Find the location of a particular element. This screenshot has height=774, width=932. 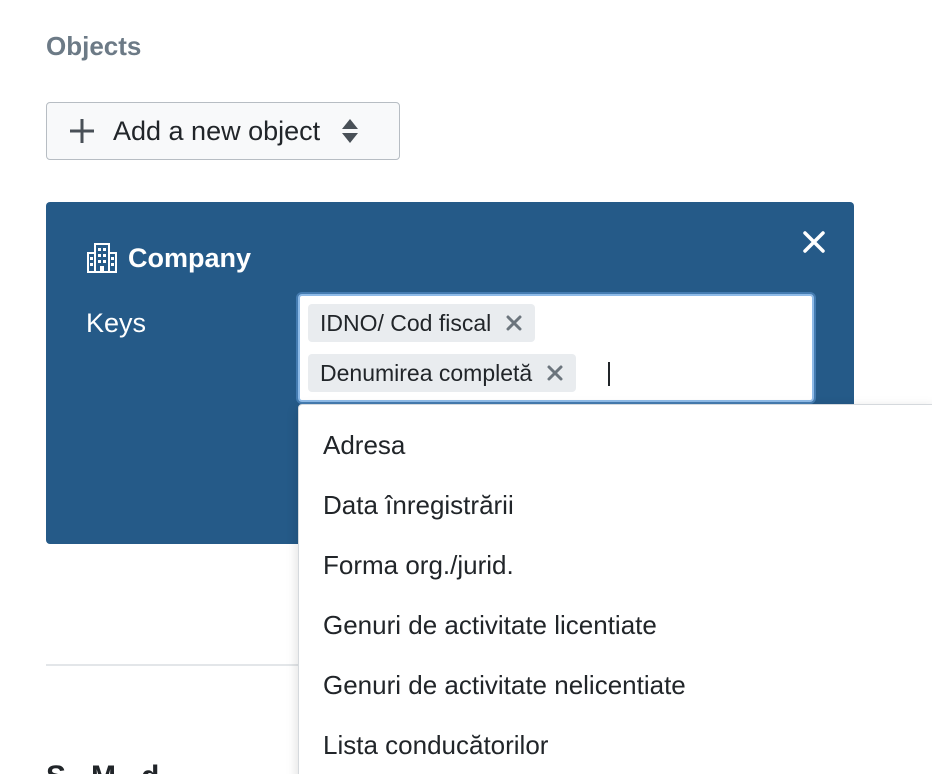

sort-icon is located at coordinates (350, 131).